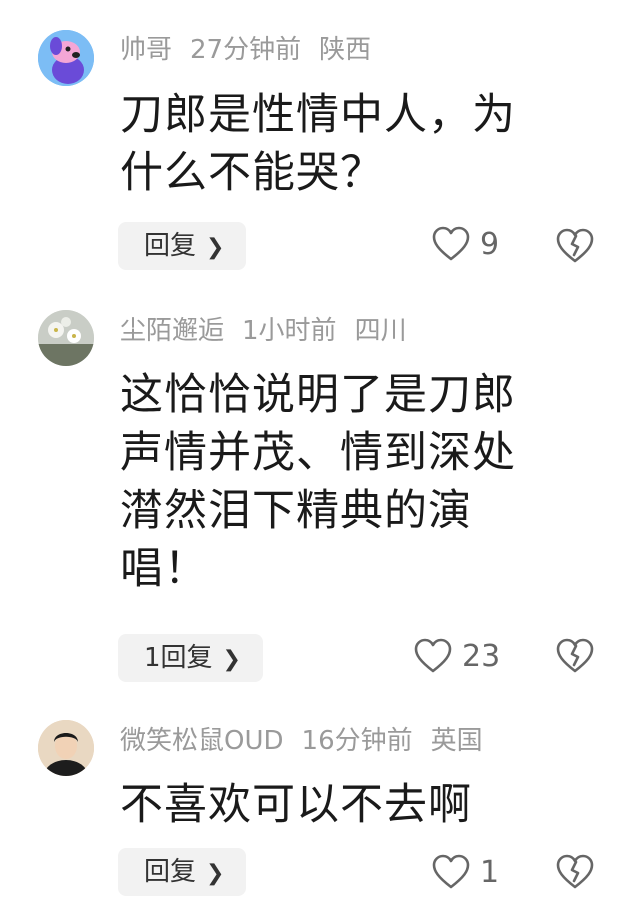 The height and width of the screenshot is (918, 640). Describe the element at coordinates (318, 115) in the screenshot. I see `comment-text-line: 刀郎是性情中人，为` at that location.